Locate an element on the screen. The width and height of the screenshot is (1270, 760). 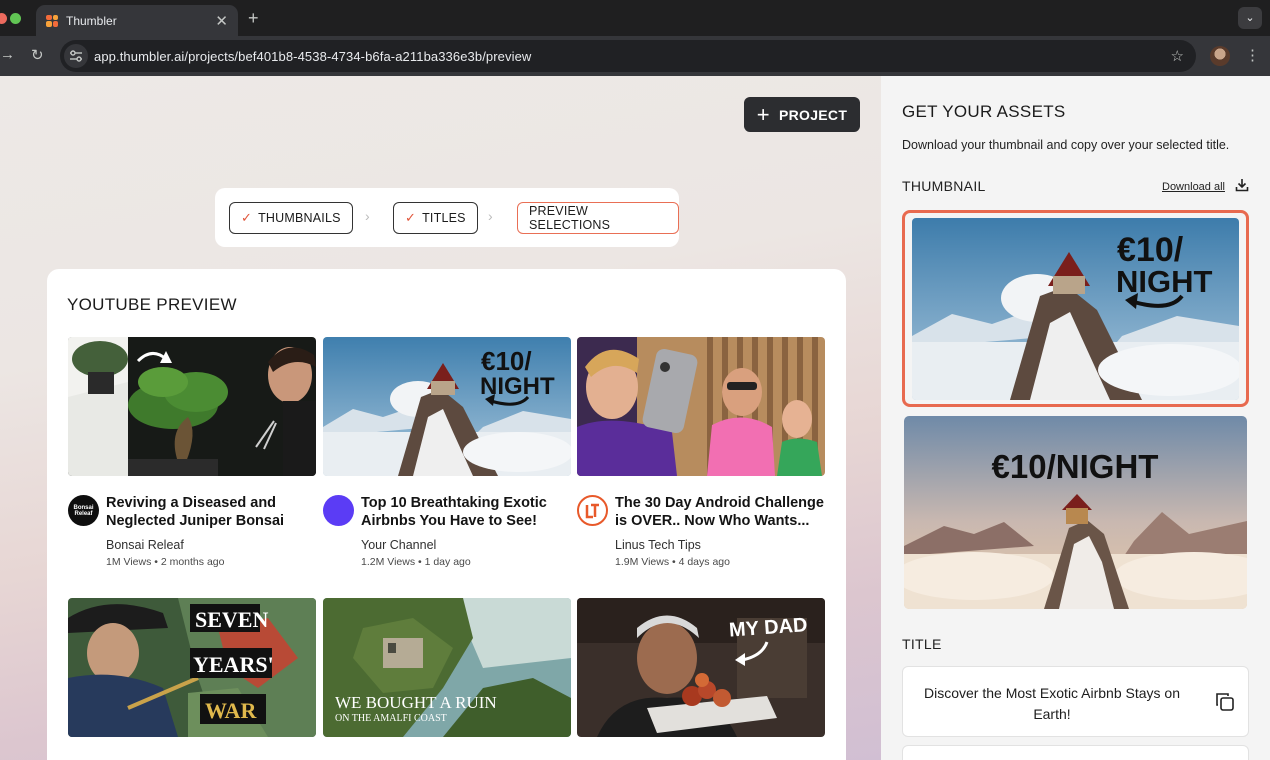
step-label: PREVIEW SELECTIONS is located at coordinates (570, 218).